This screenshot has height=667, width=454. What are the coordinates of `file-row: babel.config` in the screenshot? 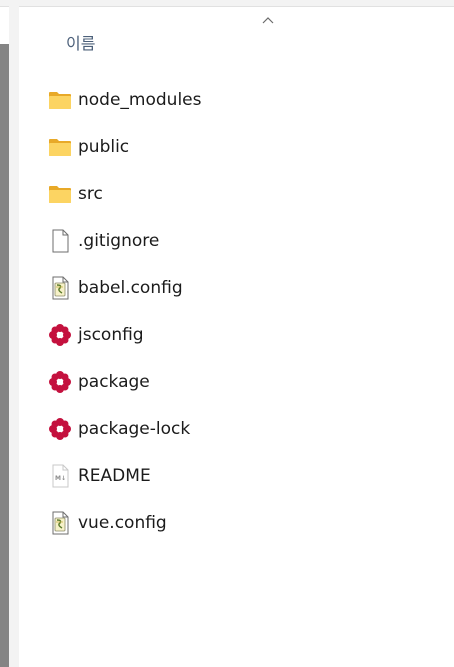 It's located at (238, 287).